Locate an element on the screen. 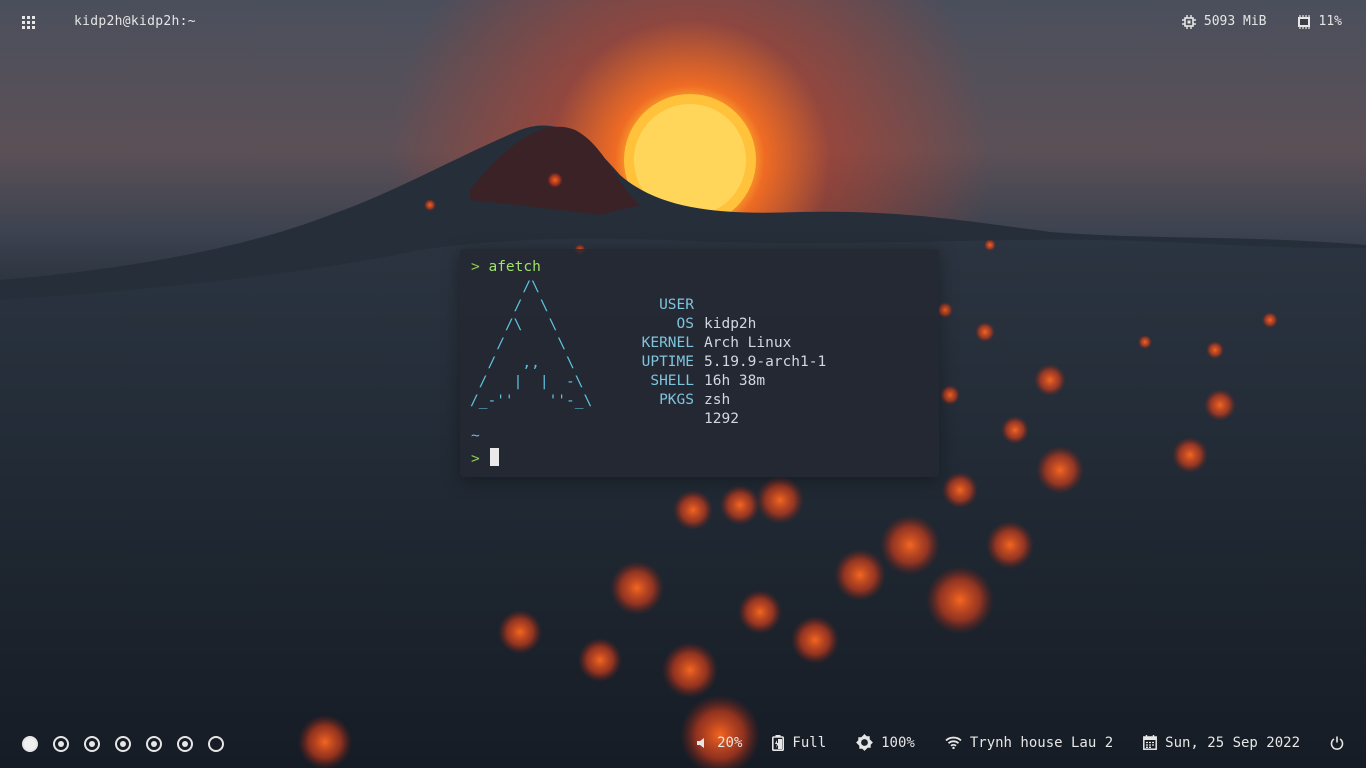 This screenshot has width=1366, height=768. calendar-icon is located at coordinates (1150, 742).